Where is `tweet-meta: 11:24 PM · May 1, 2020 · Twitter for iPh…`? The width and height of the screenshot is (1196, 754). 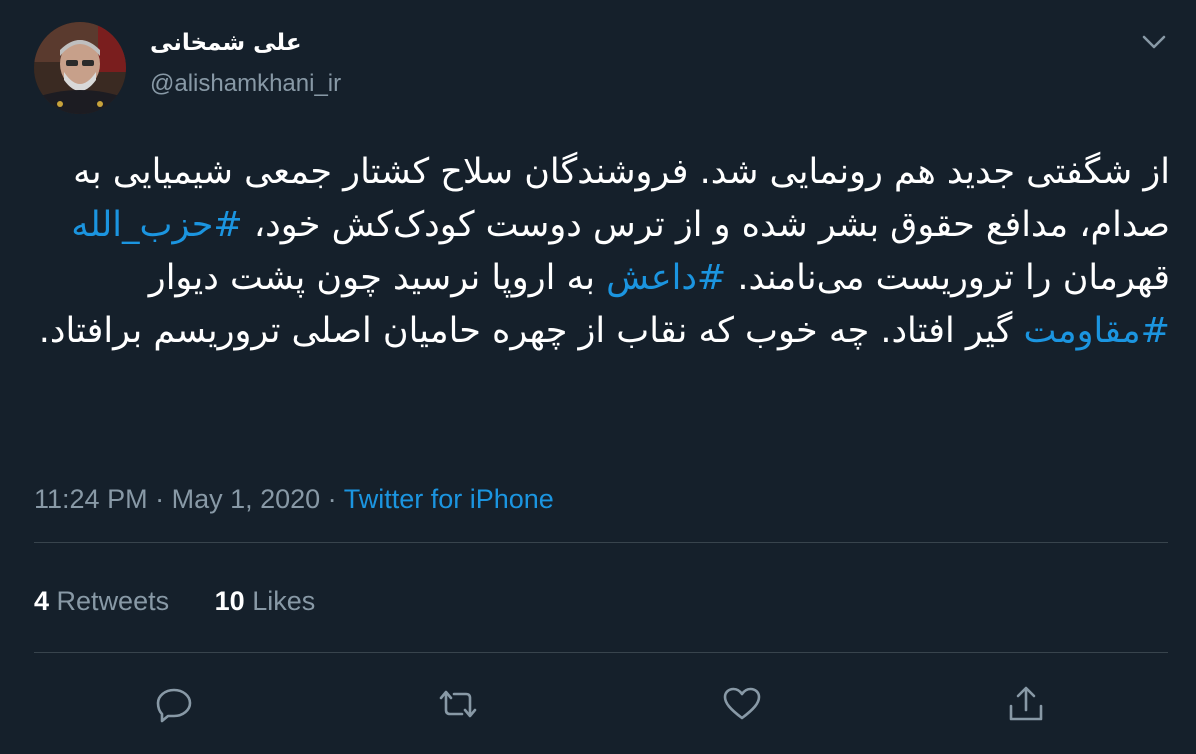 tweet-meta: 11:24 PM · May 1, 2020 · Twitter for iPh… is located at coordinates (294, 499).